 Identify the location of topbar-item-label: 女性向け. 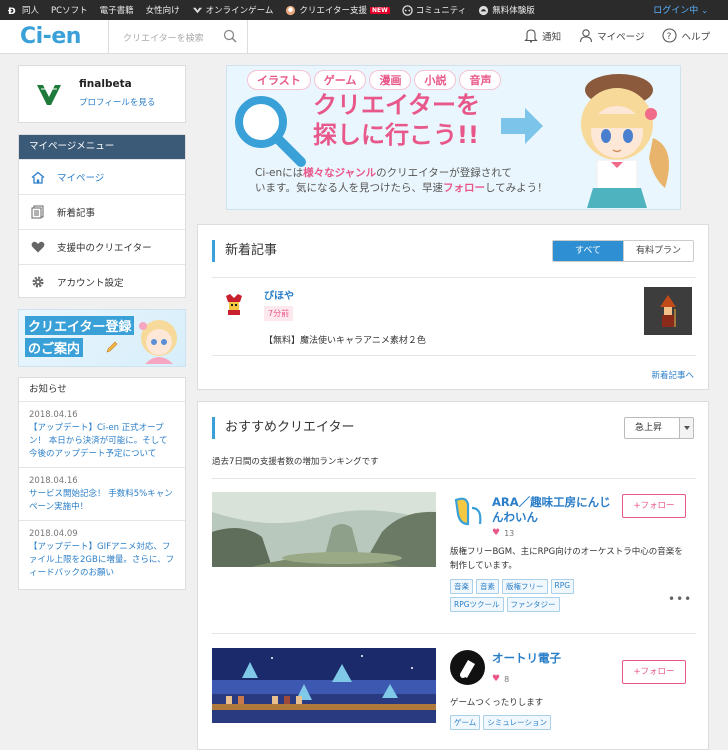
(162, 11).